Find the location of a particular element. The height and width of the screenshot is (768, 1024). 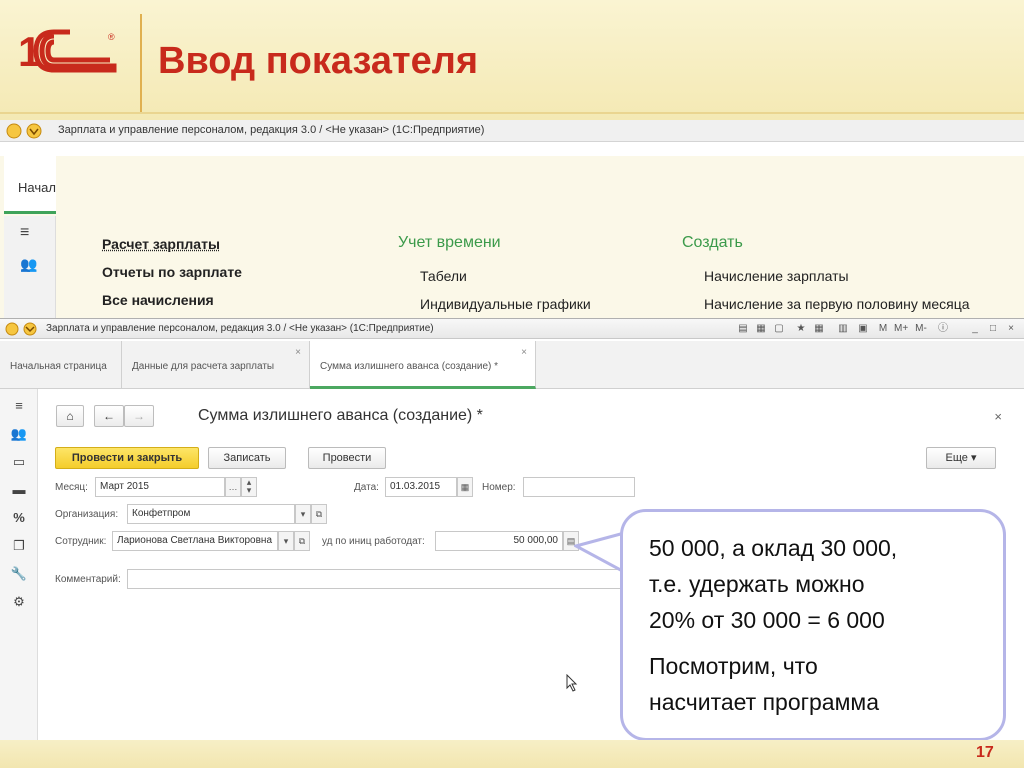

callout-text-2: Посмотрим, что насчитает программа is located at coordinates (813, 684).